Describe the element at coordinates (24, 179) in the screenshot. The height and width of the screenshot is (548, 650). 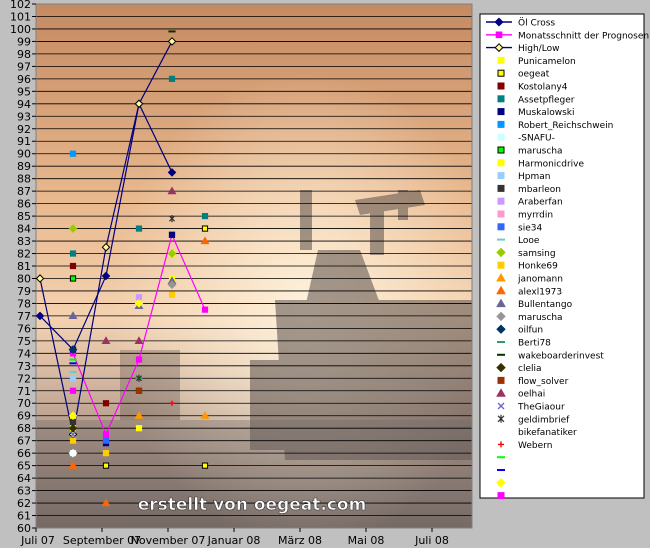
I see `y-tick-label: 88` at that location.